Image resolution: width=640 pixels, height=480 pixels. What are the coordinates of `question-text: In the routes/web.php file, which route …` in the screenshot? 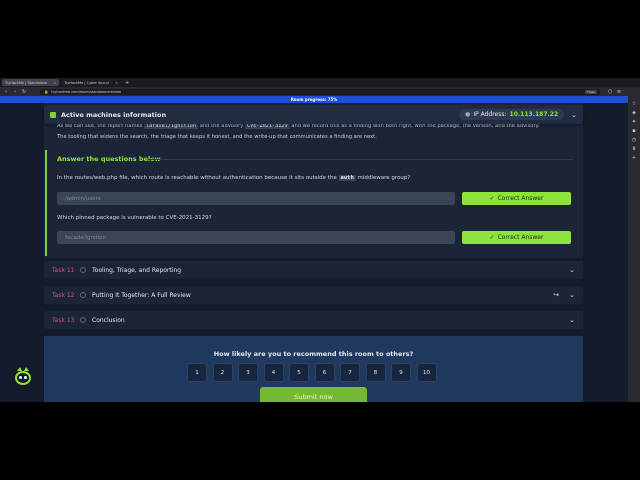 It's located at (197, 178).